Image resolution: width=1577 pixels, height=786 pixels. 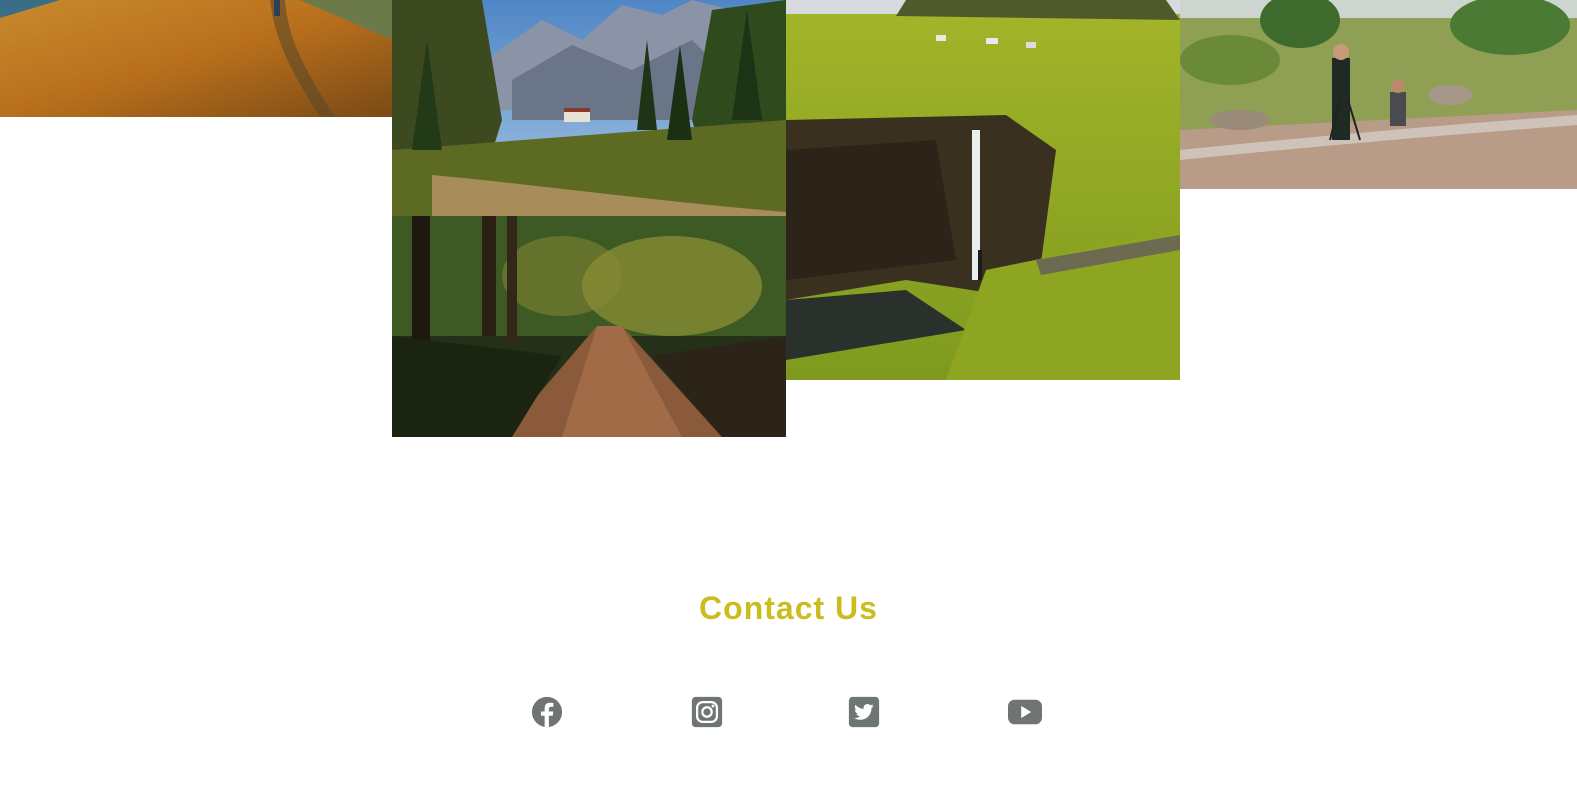 What do you see at coordinates (589, 326) in the screenshot?
I see `forest-path-photo` at bounding box center [589, 326].